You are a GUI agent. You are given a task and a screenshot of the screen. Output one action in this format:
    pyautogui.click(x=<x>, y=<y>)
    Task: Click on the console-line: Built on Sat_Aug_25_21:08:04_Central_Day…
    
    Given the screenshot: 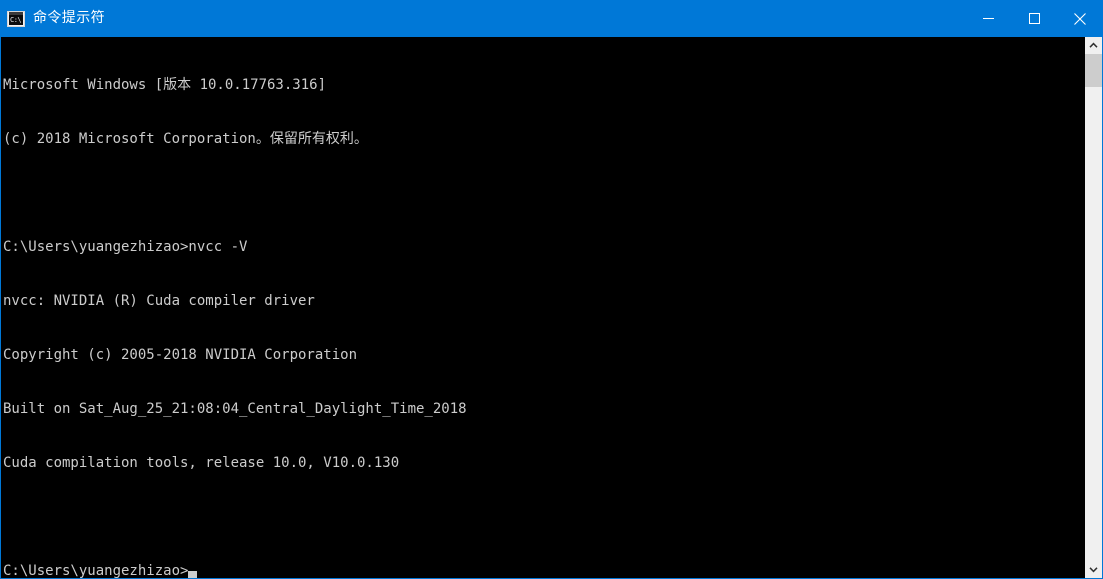 What is the action you would take?
    pyautogui.click(x=235, y=409)
    